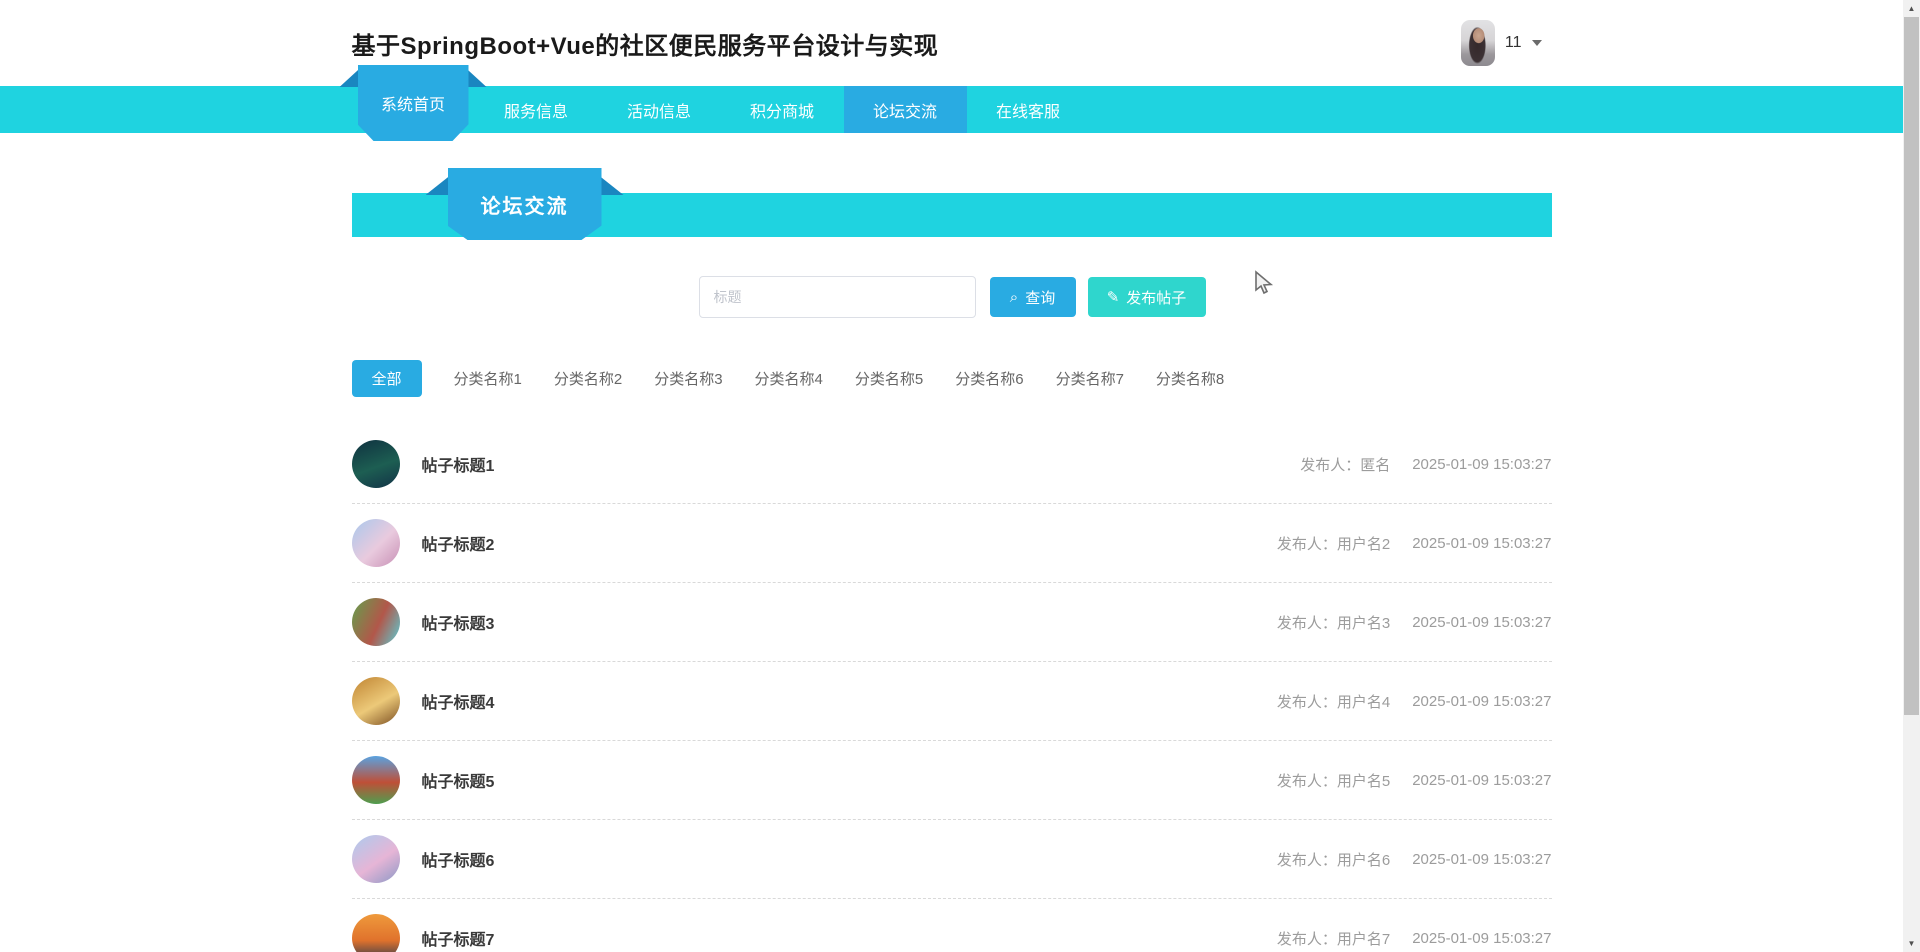  Describe the element at coordinates (1190, 378) in the screenshot. I see `category-filter-item: 分类名称8` at that location.